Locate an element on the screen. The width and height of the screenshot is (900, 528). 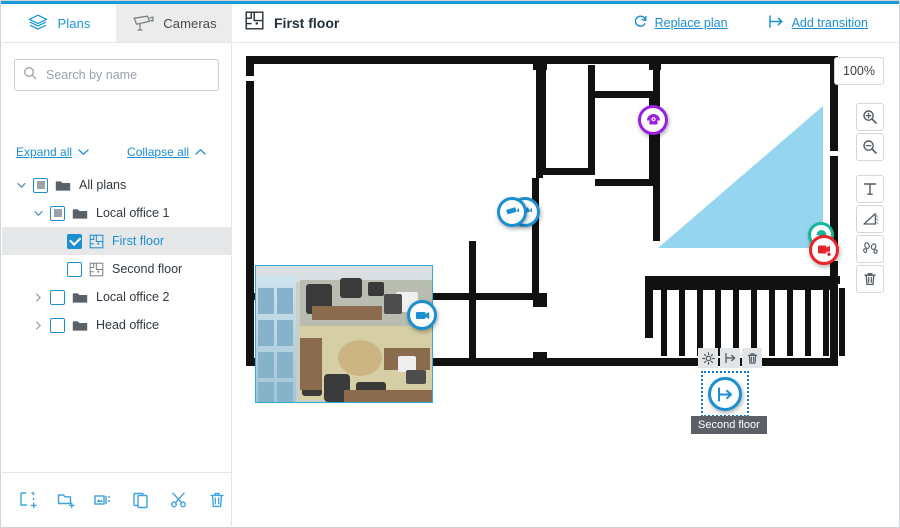
add-transition-button: Add transition is located at coordinates (818, 23).